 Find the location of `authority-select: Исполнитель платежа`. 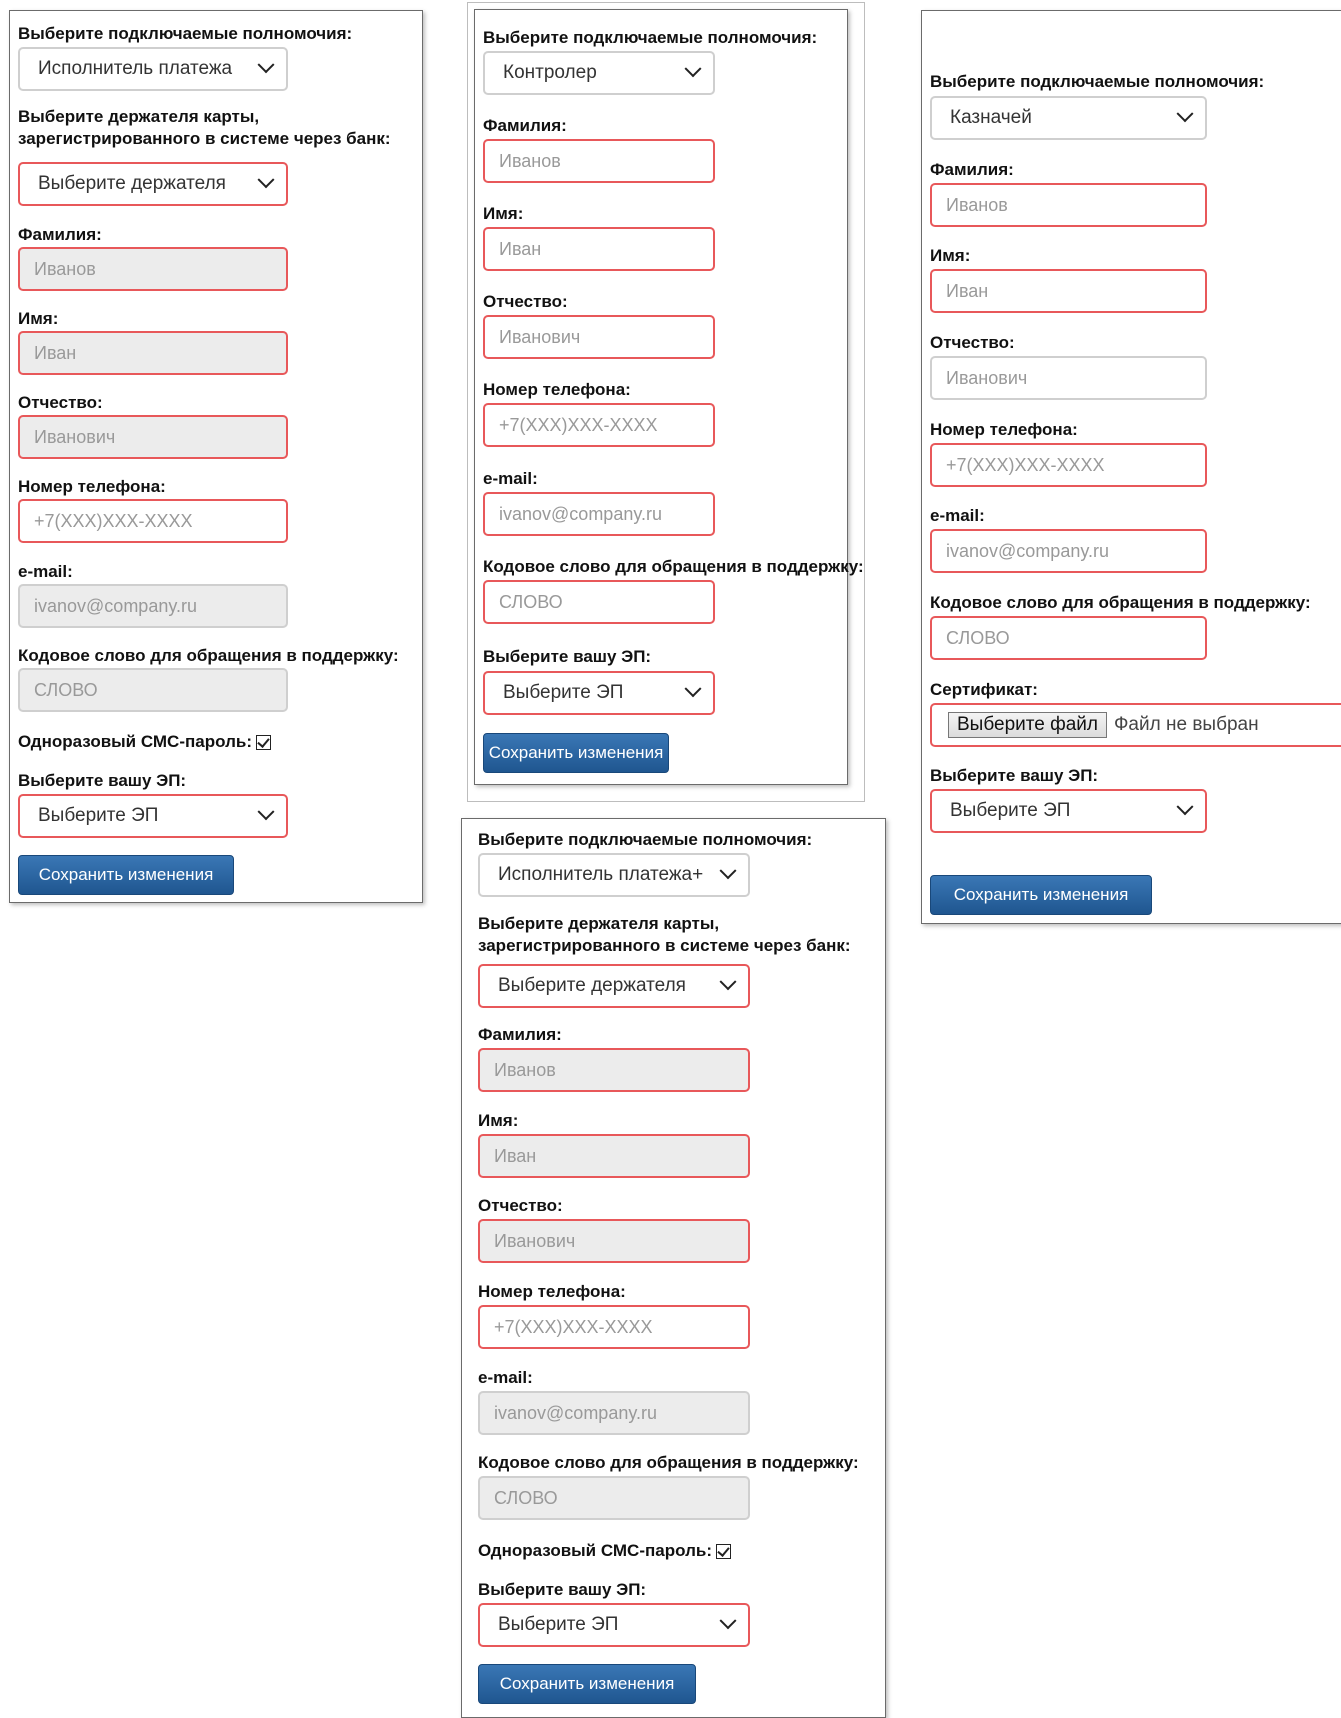

authority-select: Исполнитель платежа is located at coordinates (153, 69).